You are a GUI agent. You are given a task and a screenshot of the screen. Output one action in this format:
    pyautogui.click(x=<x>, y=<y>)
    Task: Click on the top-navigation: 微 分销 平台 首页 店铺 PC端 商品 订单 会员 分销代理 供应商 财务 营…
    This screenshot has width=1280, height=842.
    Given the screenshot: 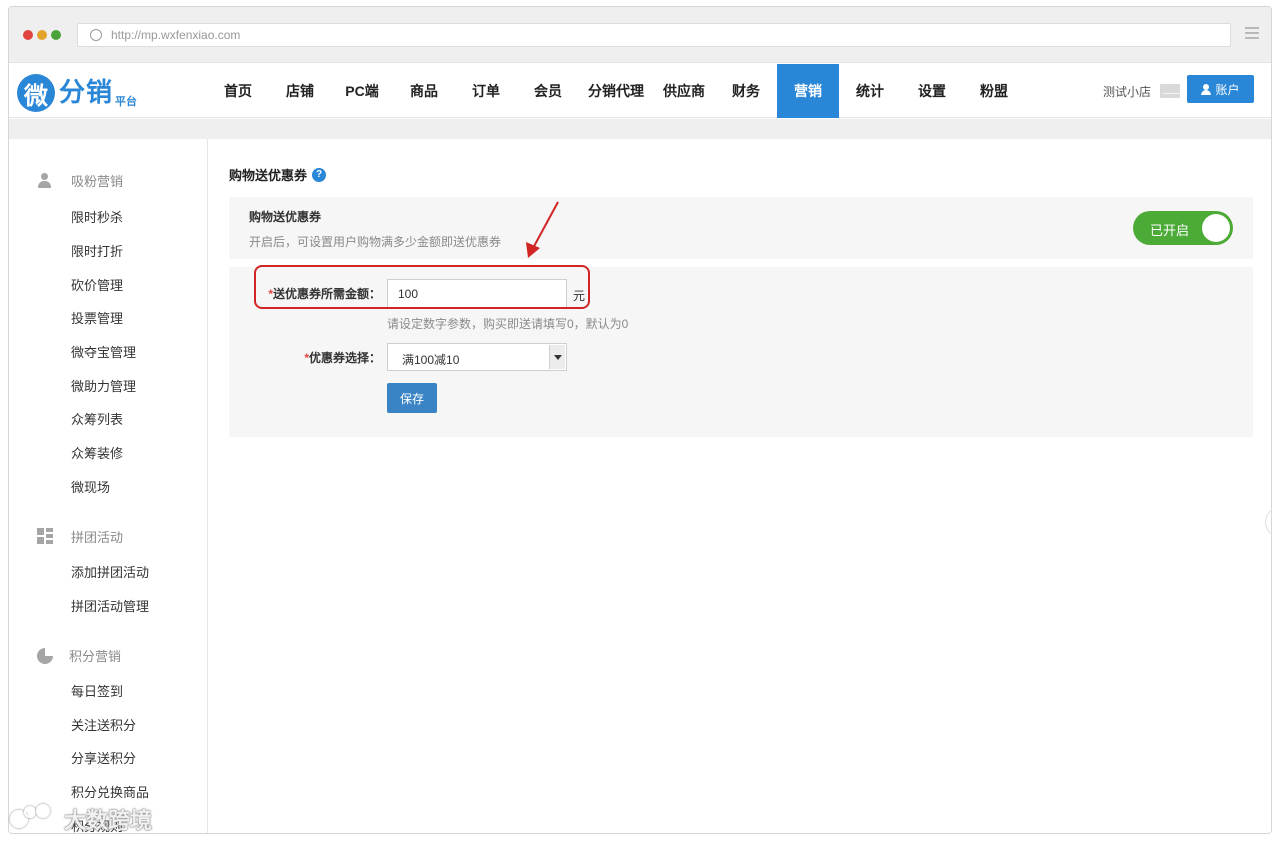 What is the action you would take?
    pyautogui.click(x=640, y=91)
    